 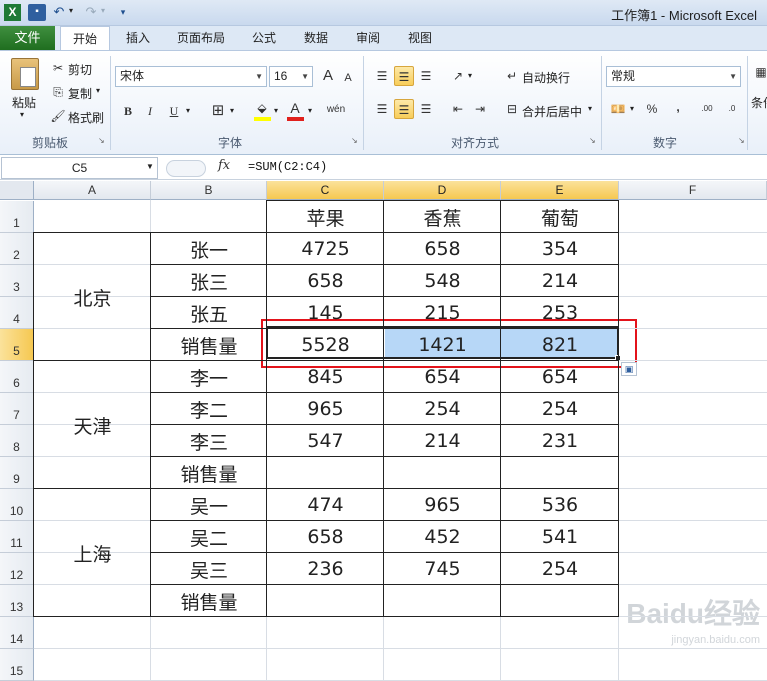 I want to click on number-format-combo: 常规 ▼, so click(x=673, y=76).